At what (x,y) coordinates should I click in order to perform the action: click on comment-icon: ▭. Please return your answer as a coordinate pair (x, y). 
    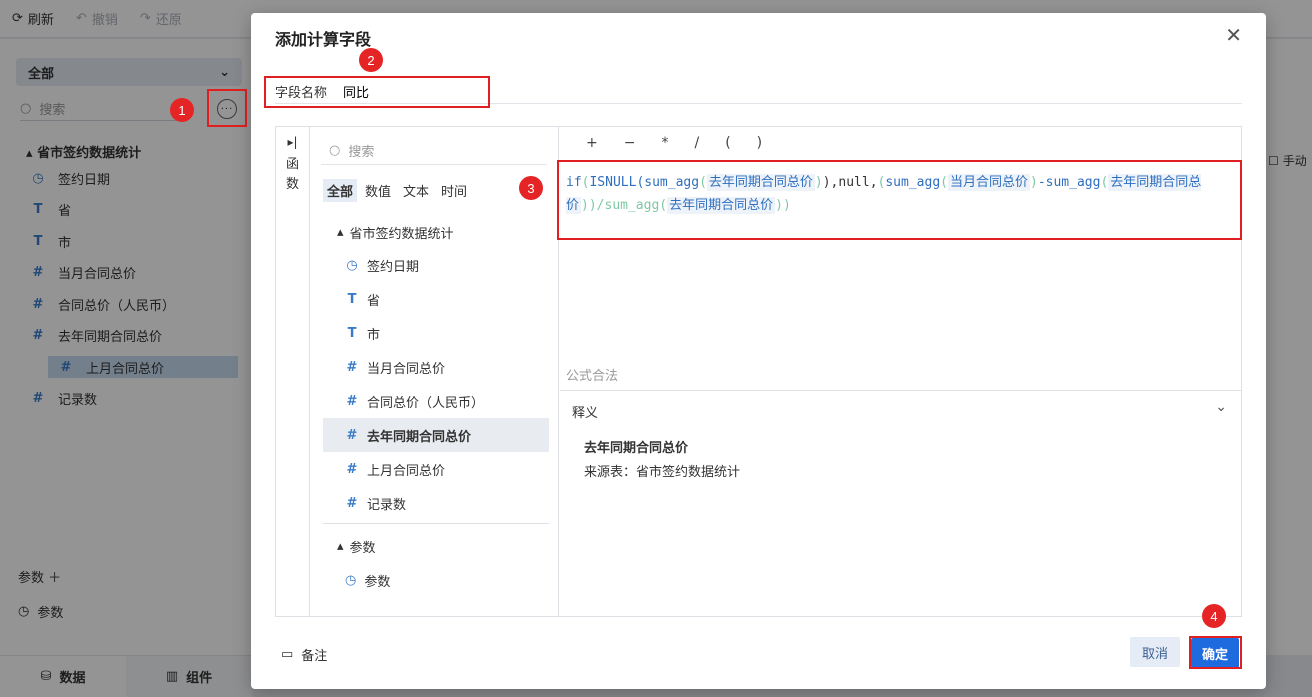
    Looking at the image, I should click on (287, 654).